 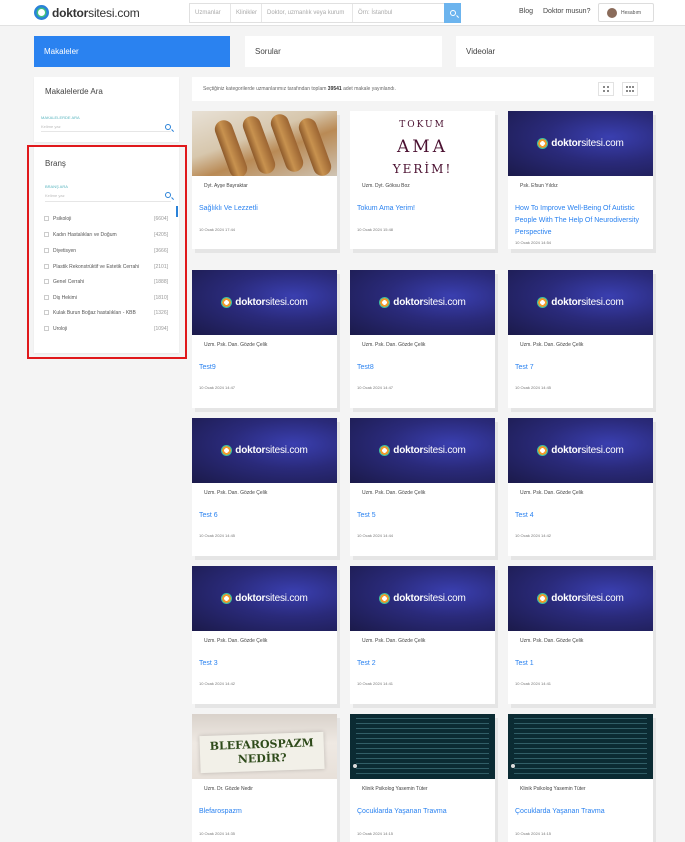 I want to click on logo-text: doktorsitesi.com, so click(x=96, y=12).